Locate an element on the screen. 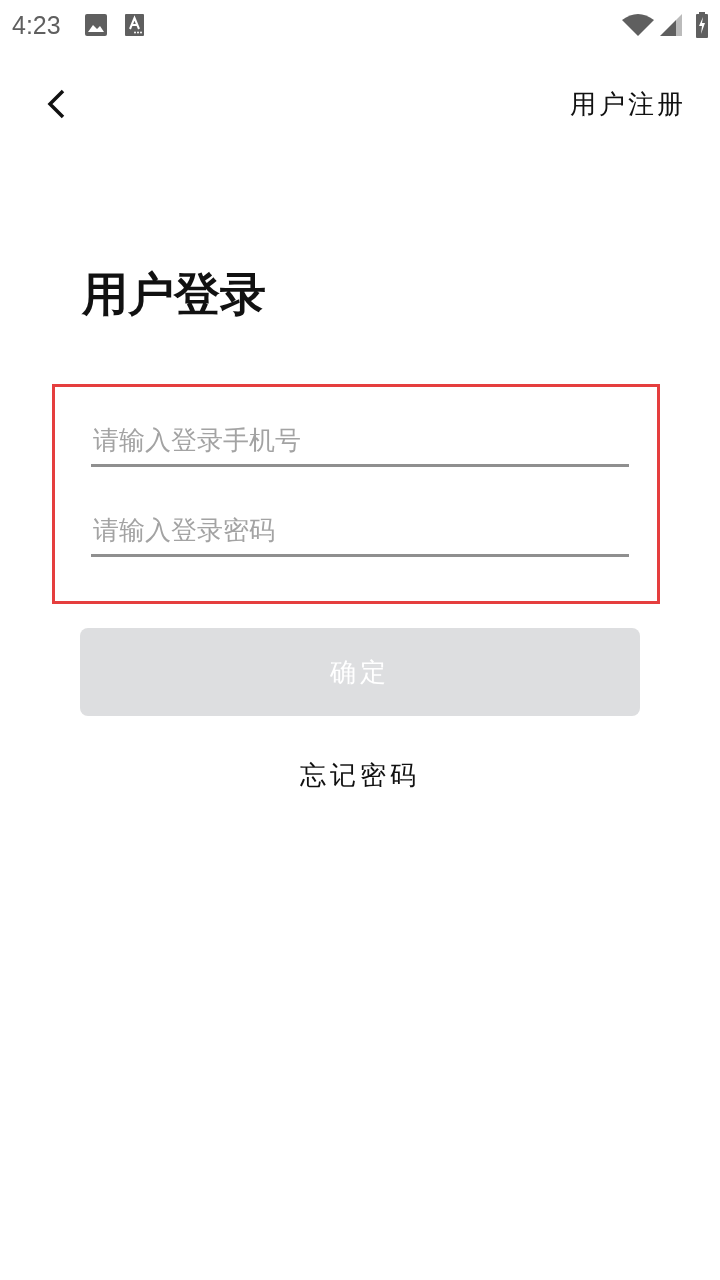 The image size is (720, 1280). register-link: 用户注册 is located at coordinates (628, 104).